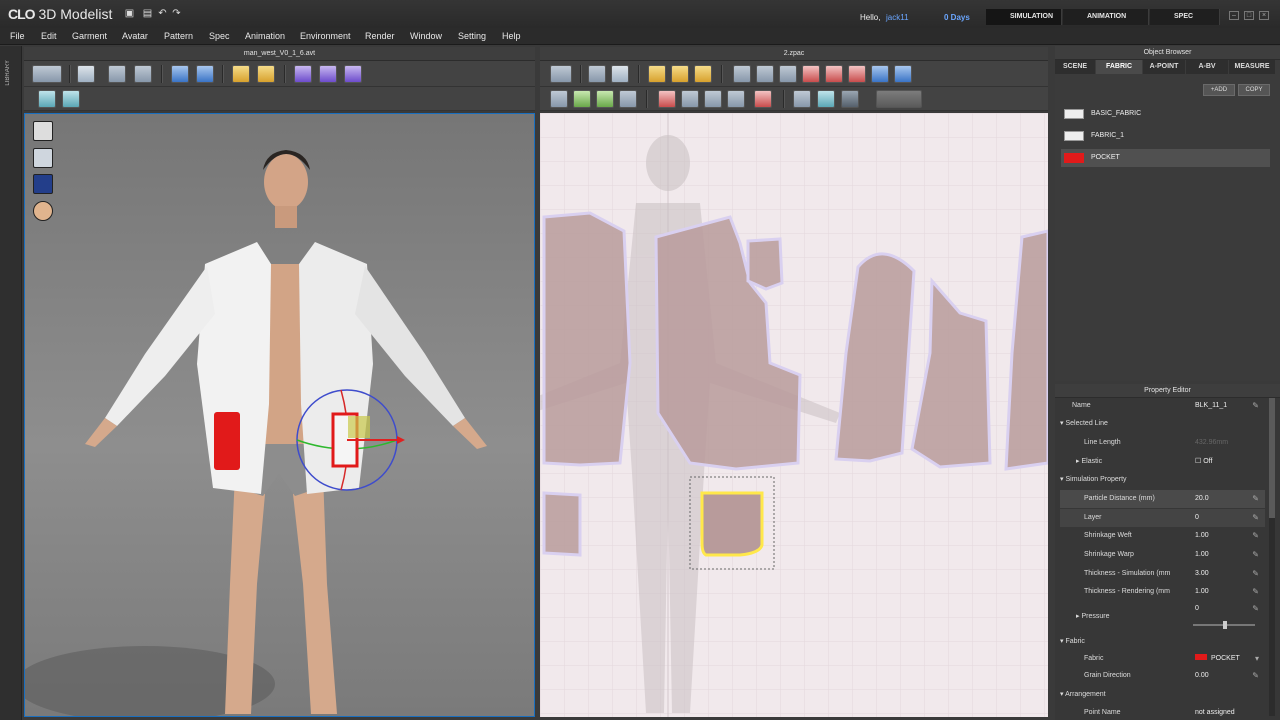  I want to click on greeting: Hello,, so click(870, 17).